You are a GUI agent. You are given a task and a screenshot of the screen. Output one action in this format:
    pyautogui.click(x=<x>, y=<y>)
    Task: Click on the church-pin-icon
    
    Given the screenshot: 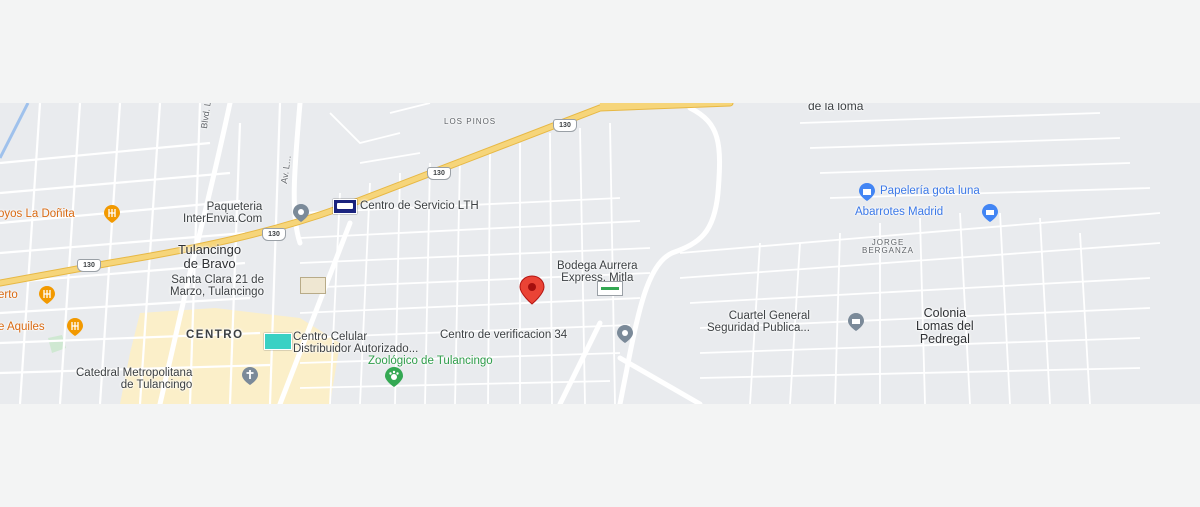 What is the action you would take?
    pyautogui.click(x=250, y=376)
    